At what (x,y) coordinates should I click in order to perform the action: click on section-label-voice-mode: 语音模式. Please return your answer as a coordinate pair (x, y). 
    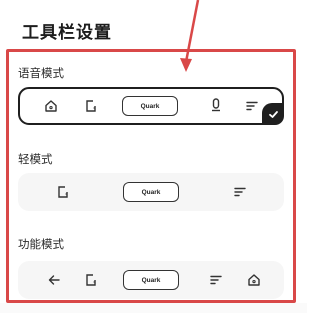
    Looking at the image, I should click on (41, 73).